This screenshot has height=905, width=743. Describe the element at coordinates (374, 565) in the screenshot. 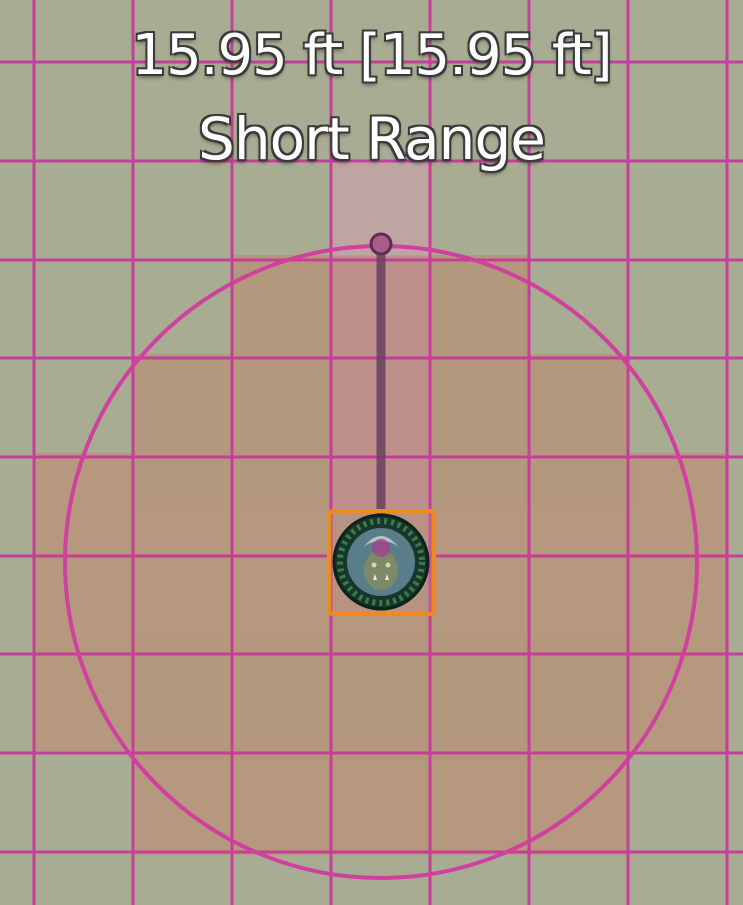

I see `portrait-eye-left` at that location.